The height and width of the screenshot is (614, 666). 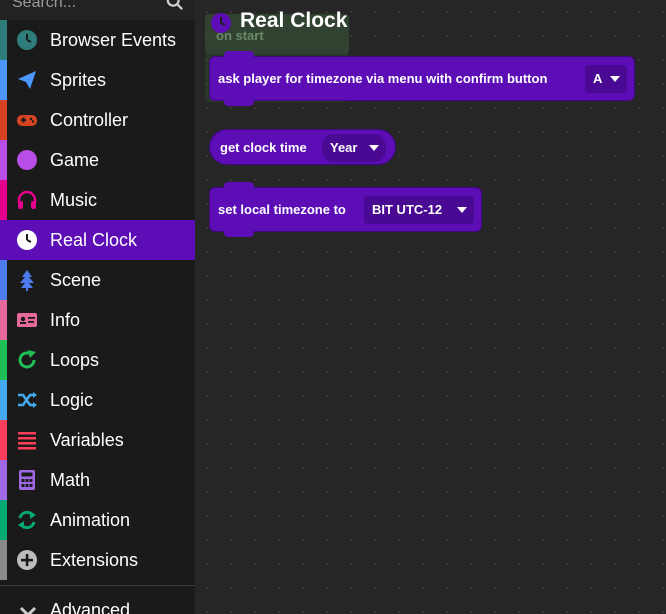 What do you see at coordinates (74, 200) in the screenshot?
I see `category-label: Music` at bounding box center [74, 200].